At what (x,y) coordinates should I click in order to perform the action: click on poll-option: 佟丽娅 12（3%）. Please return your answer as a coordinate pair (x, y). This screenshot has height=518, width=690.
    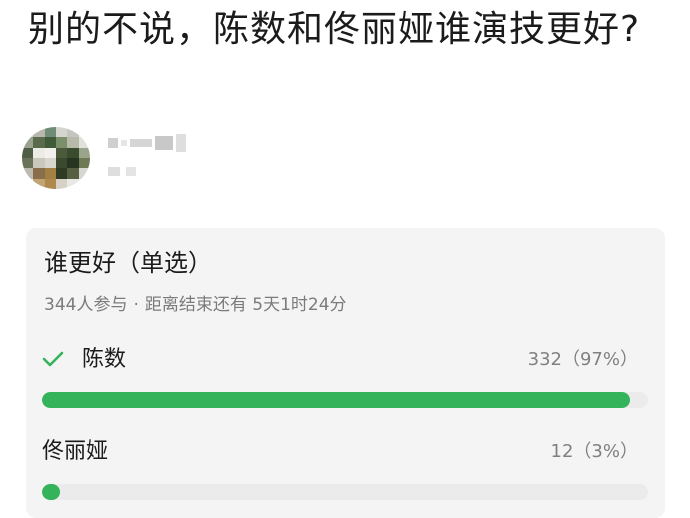
    Looking at the image, I should click on (345, 468).